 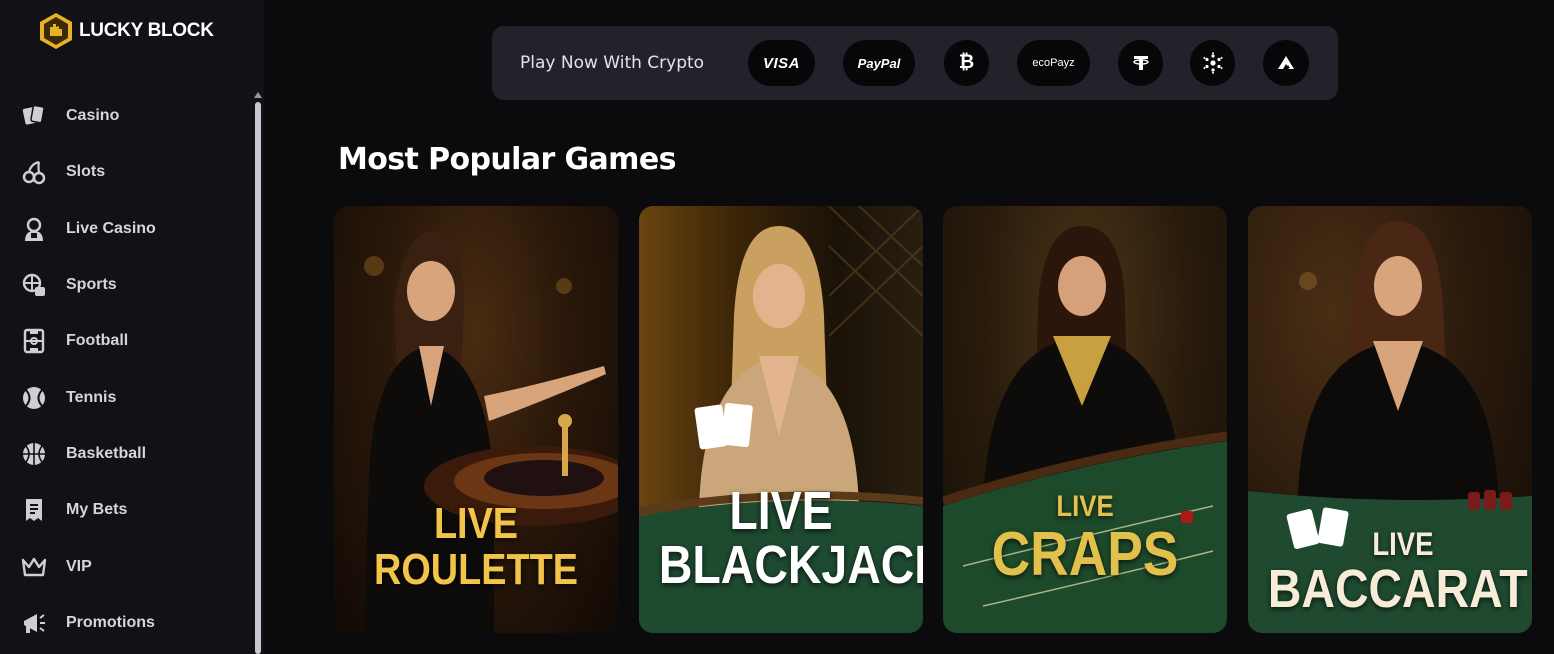 I want to click on avalanche-button, so click(x=1286, y=63).